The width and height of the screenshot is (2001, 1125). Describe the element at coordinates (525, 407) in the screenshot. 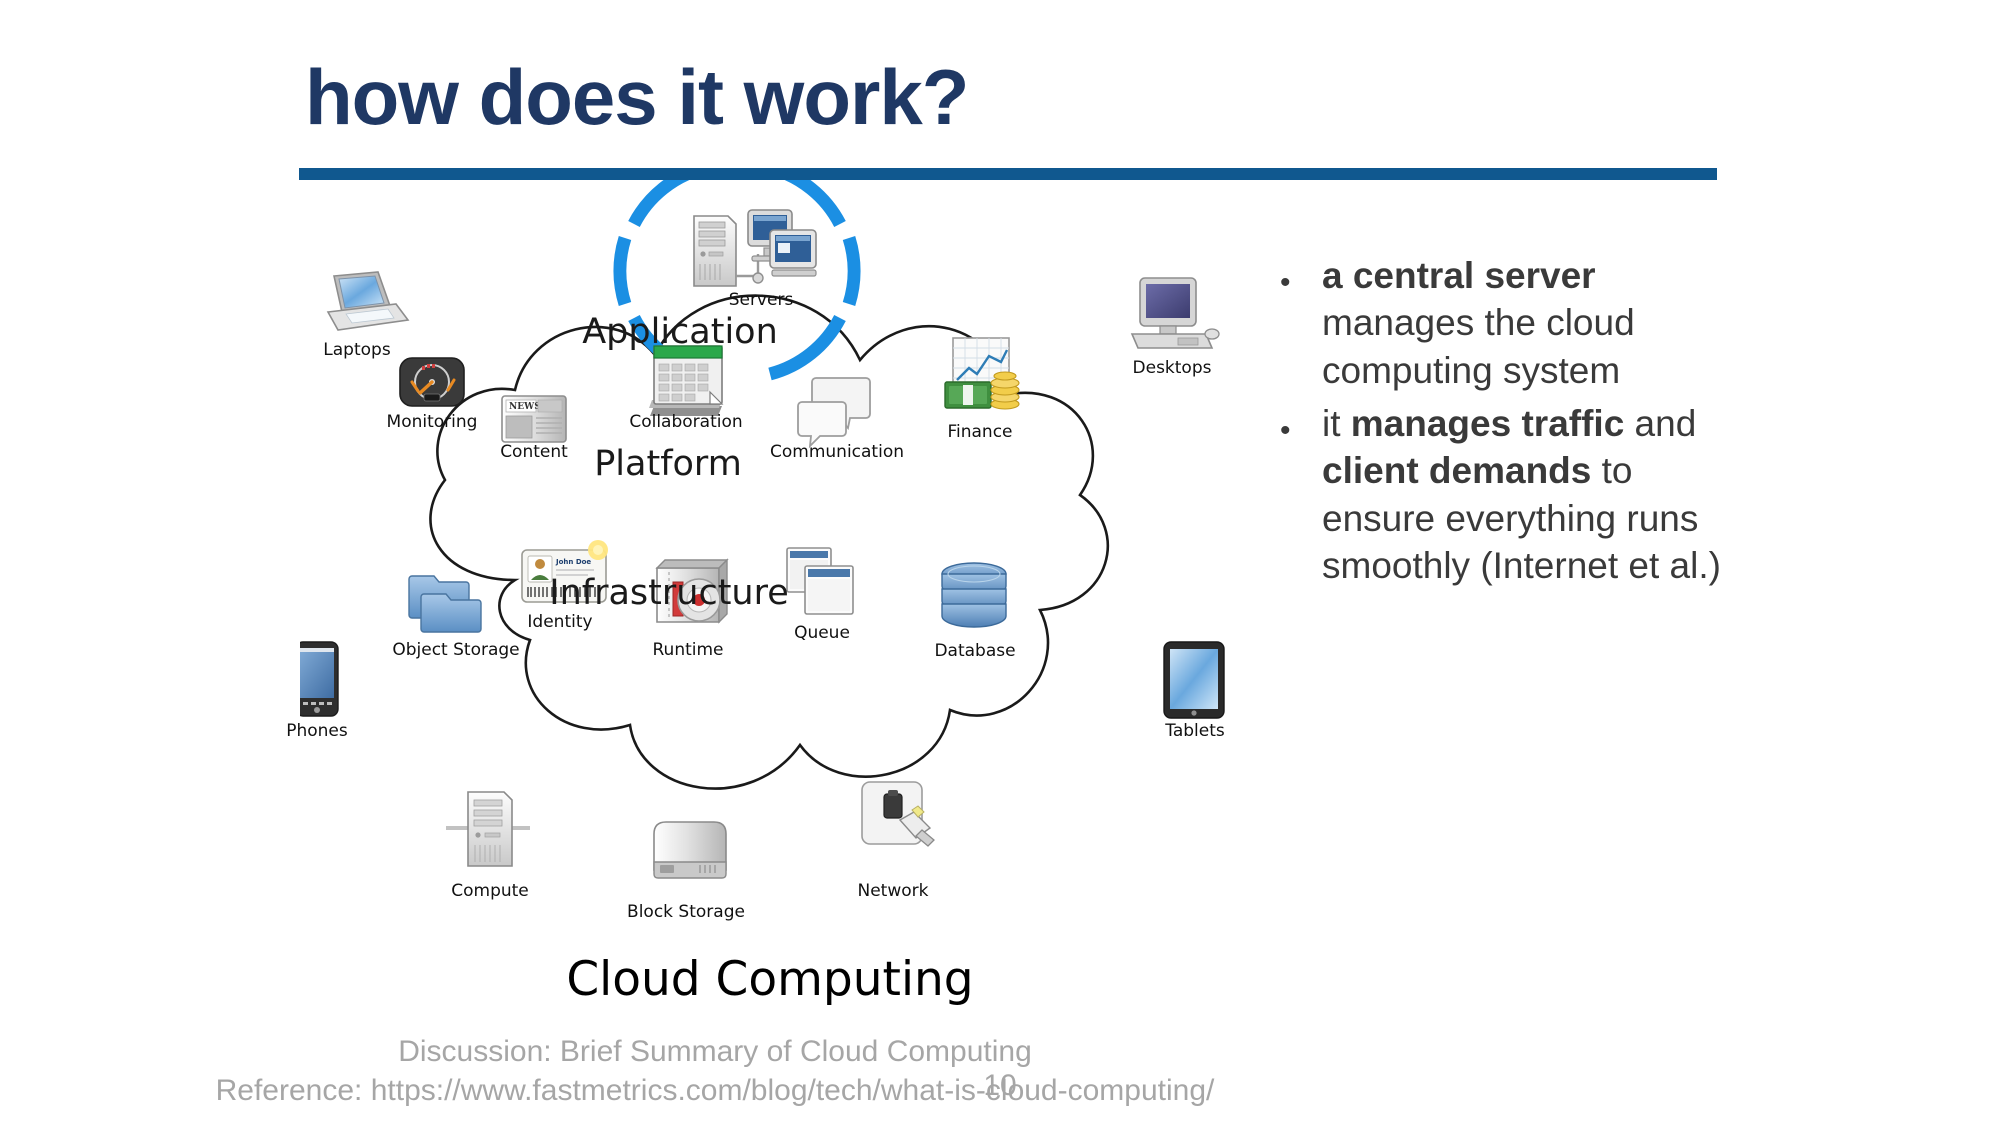

I see `svg-text: NEWS` at that location.